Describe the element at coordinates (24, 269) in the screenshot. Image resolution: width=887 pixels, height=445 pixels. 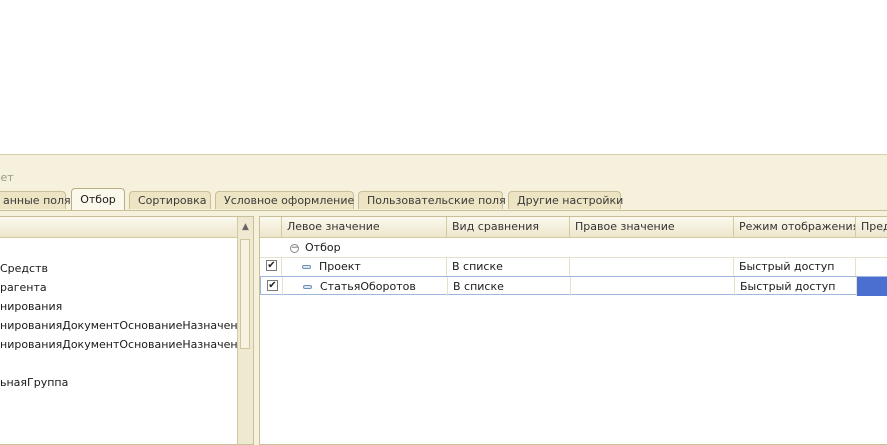
I see `field-item: Средств` at that location.